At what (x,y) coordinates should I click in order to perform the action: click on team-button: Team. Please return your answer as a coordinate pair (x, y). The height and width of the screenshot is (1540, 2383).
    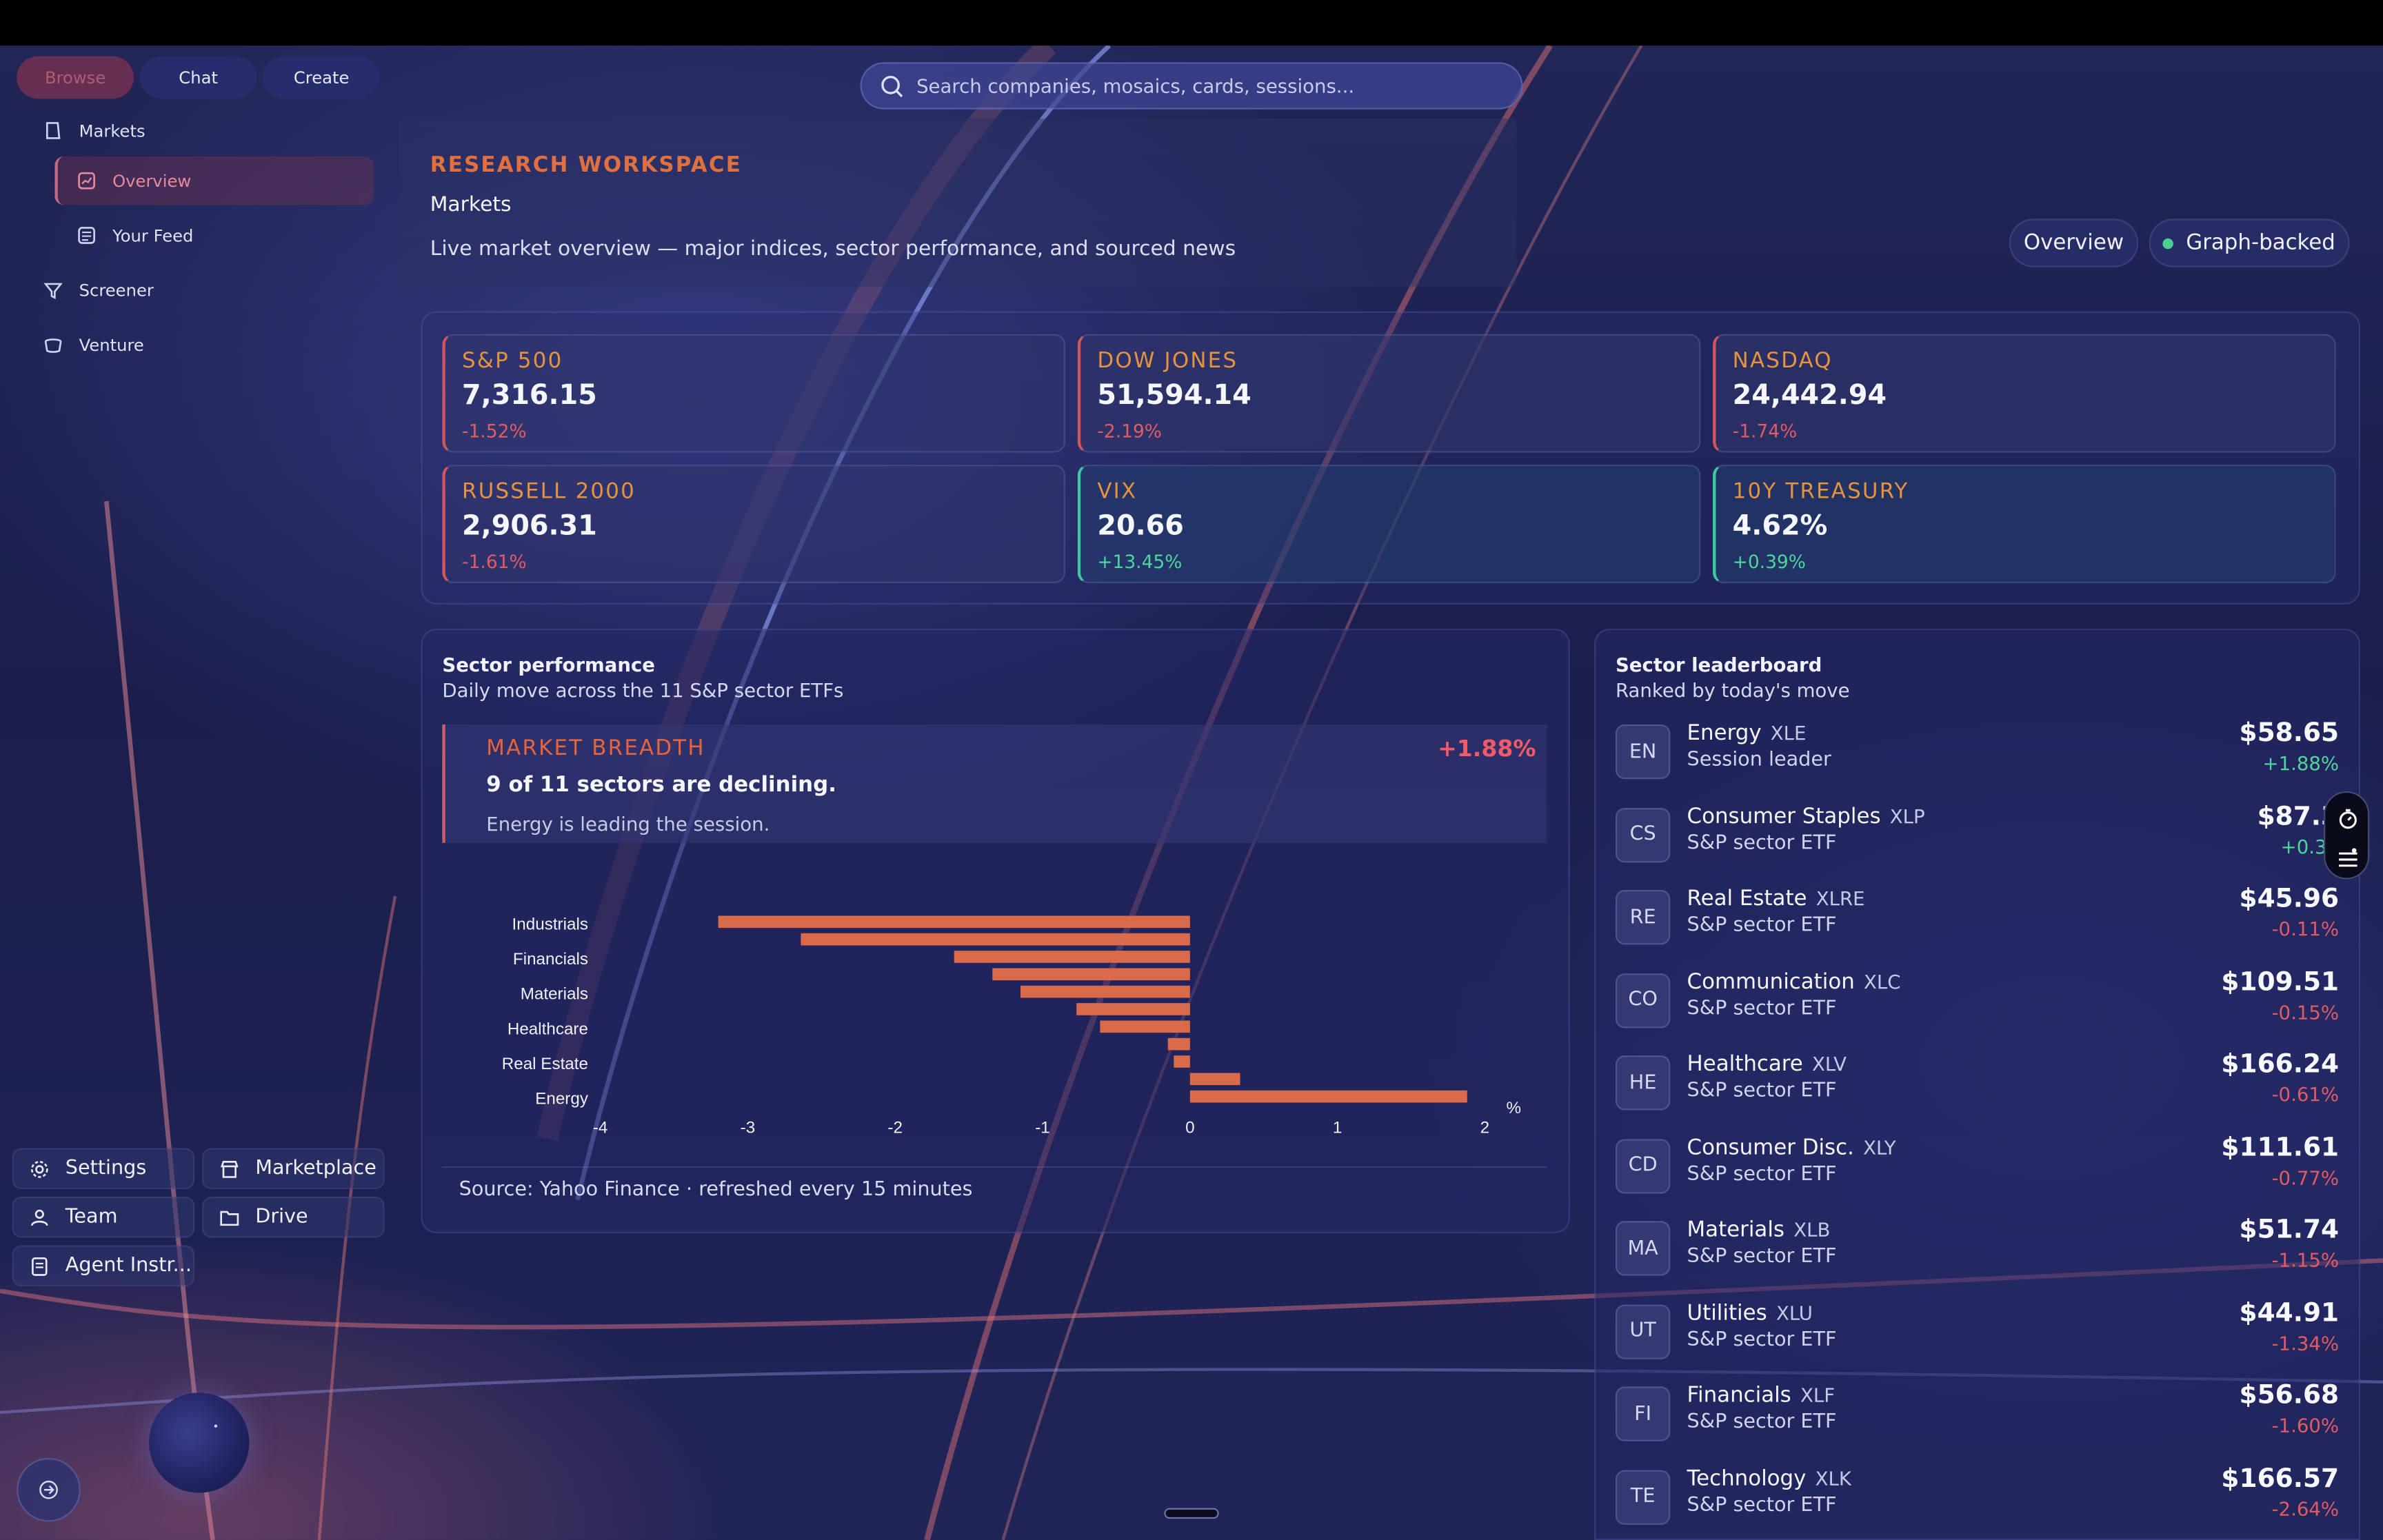
    Looking at the image, I should click on (103, 1218).